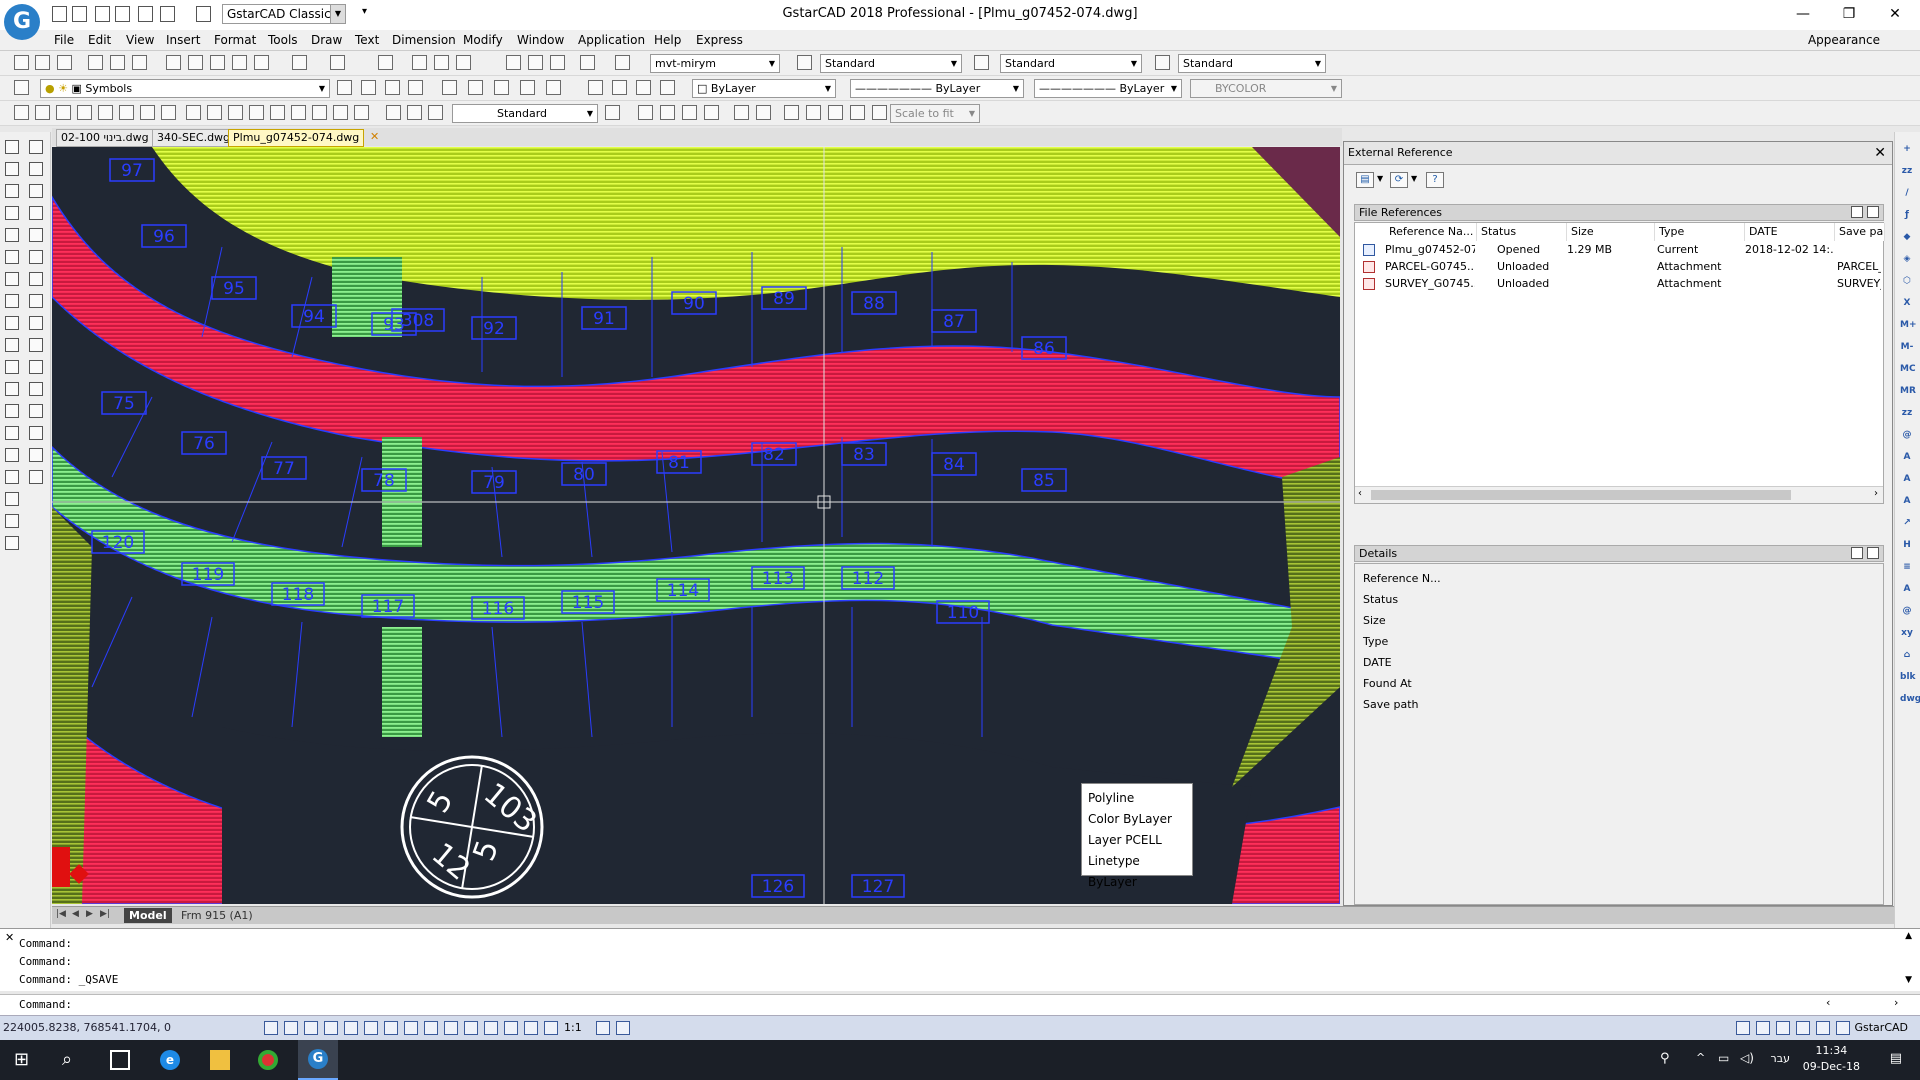 This screenshot has height=1080, width=1920. I want to click on ellipse-arc-icon, so click(12, 367).